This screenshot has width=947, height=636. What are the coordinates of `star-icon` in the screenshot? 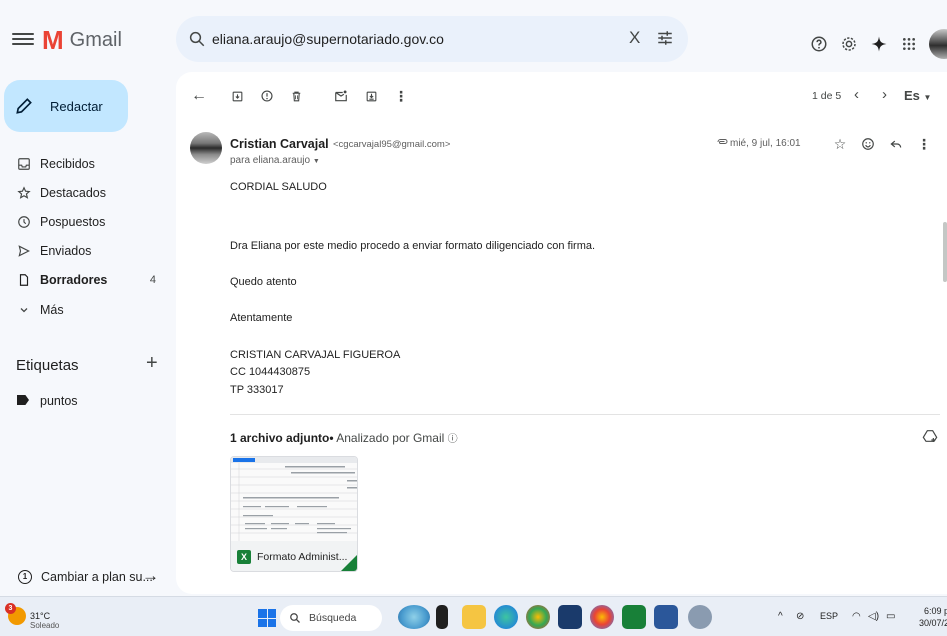 It's located at (24, 193).